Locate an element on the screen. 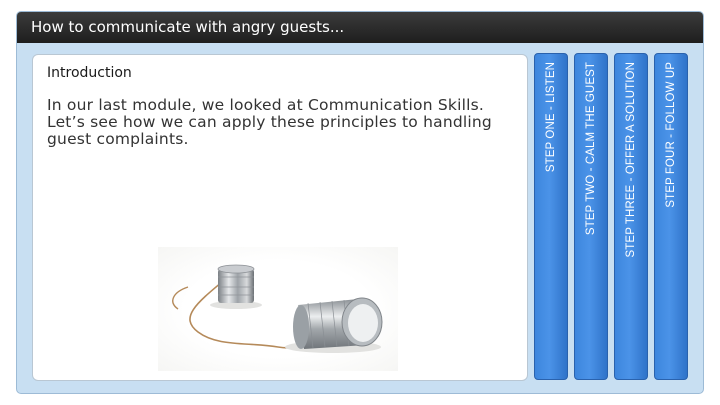 The image size is (720, 405). step-two-tab: STEP TWO - CALM THE GUEST is located at coordinates (591, 216).